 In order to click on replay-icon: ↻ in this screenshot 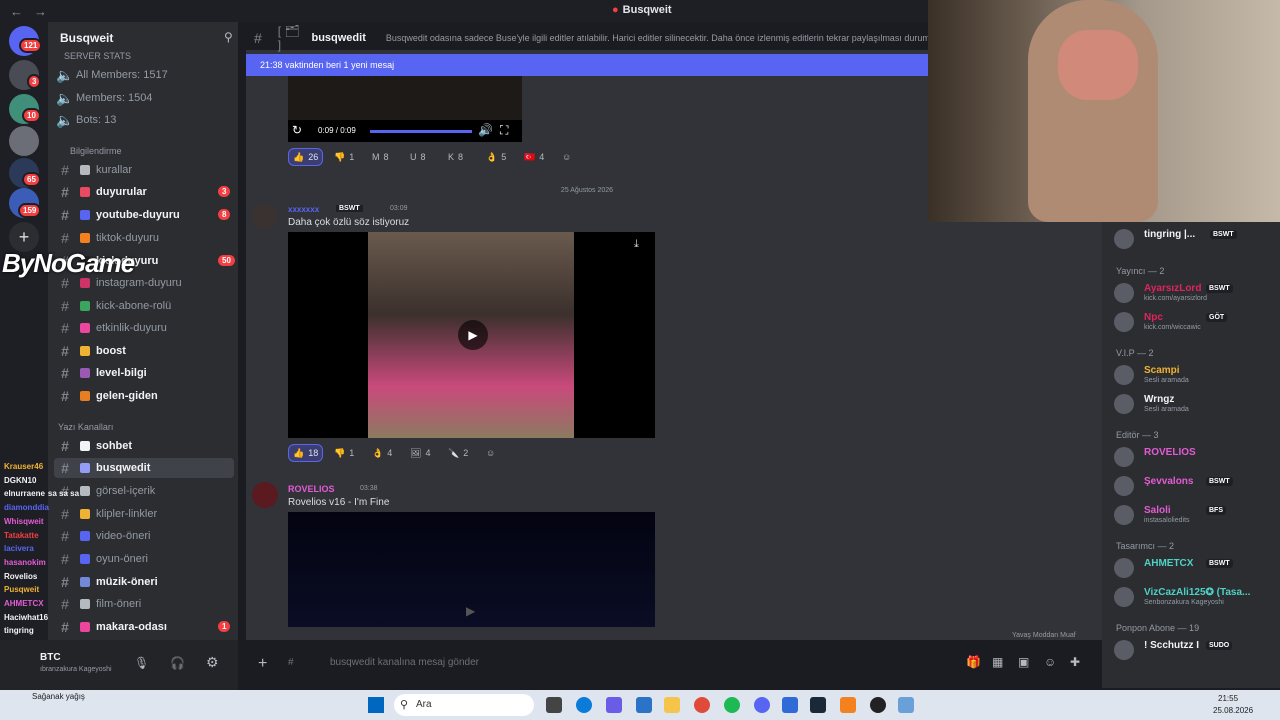, I will do `click(297, 130)`.